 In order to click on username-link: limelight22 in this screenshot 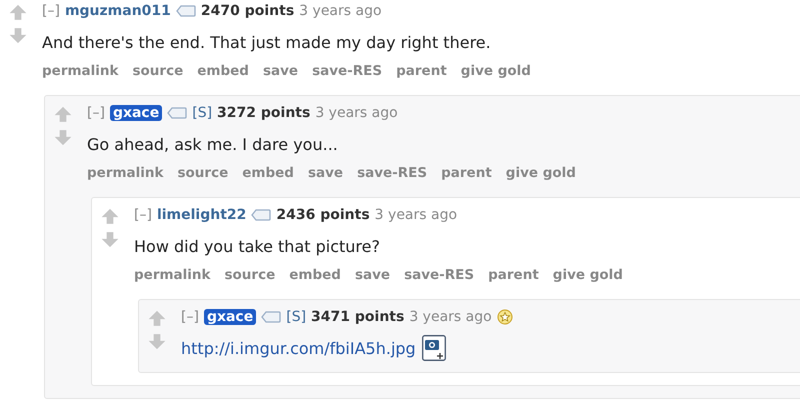, I will do `click(201, 215)`.